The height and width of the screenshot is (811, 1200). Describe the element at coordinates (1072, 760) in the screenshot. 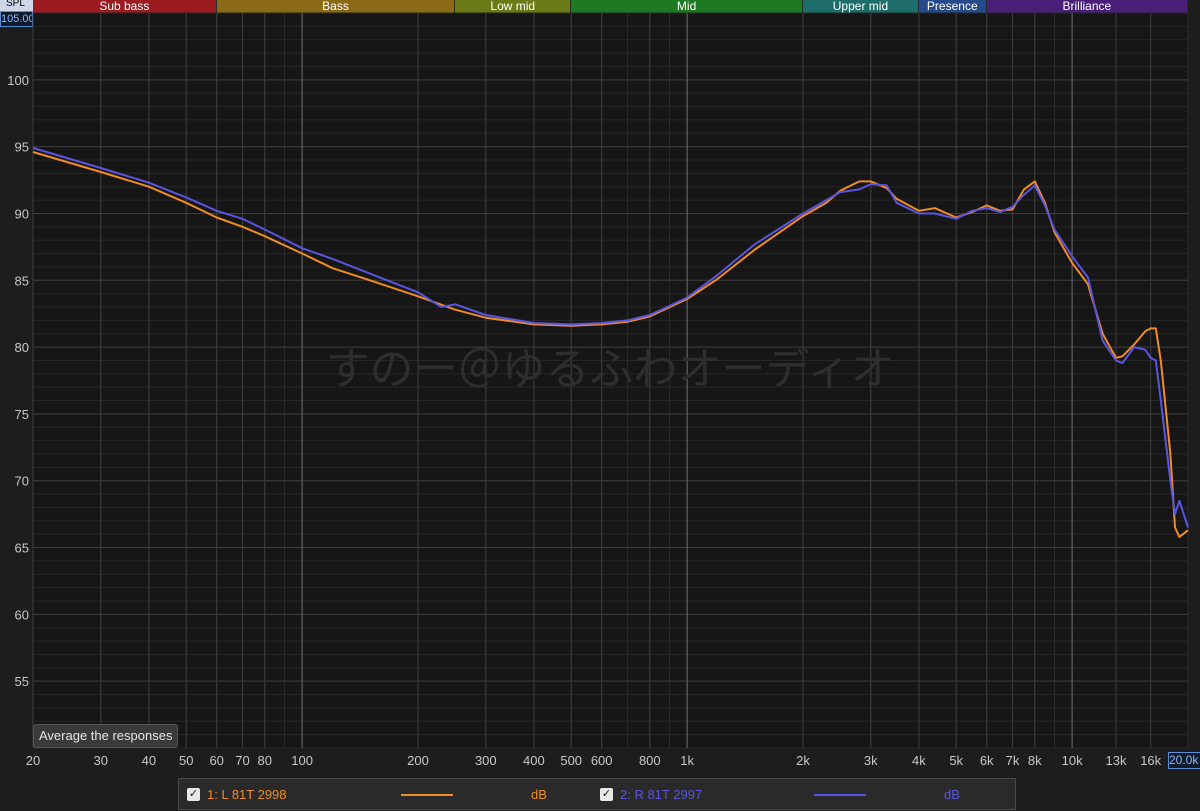

I see `x-tick-label: 10k` at that location.